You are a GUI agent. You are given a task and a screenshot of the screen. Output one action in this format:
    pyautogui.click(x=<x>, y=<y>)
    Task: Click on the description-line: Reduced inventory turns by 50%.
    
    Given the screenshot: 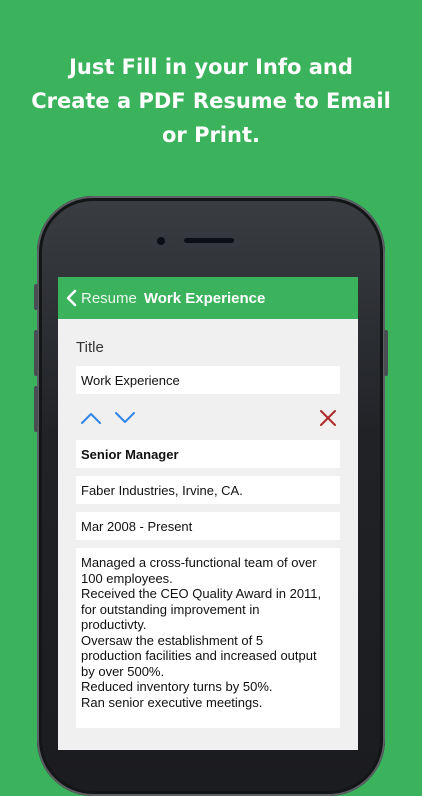 What is the action you would take?
    pyautogui.click(x=177, y=686)
    